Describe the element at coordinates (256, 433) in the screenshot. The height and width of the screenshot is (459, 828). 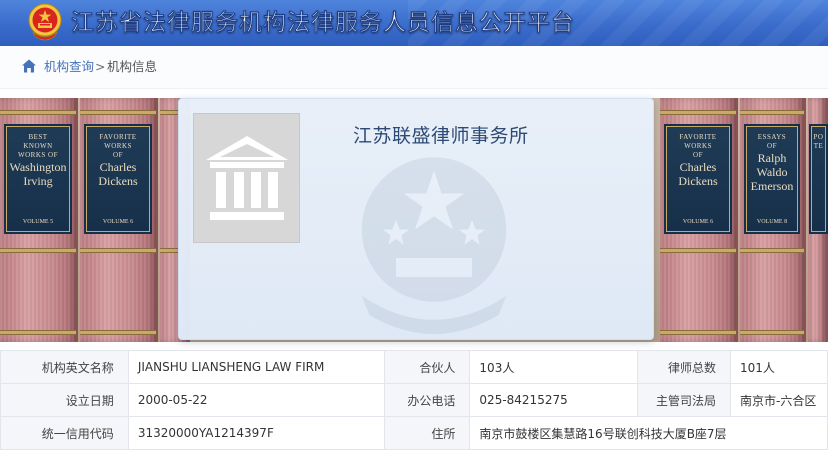
I see `field-value-credit-code: 31320000YA1214397F` at that location.